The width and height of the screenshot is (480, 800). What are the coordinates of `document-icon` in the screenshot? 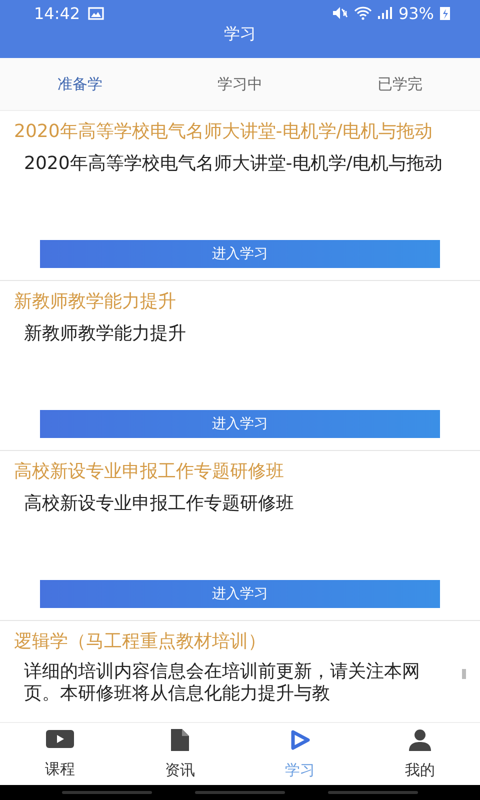 It's located at (180, 739).